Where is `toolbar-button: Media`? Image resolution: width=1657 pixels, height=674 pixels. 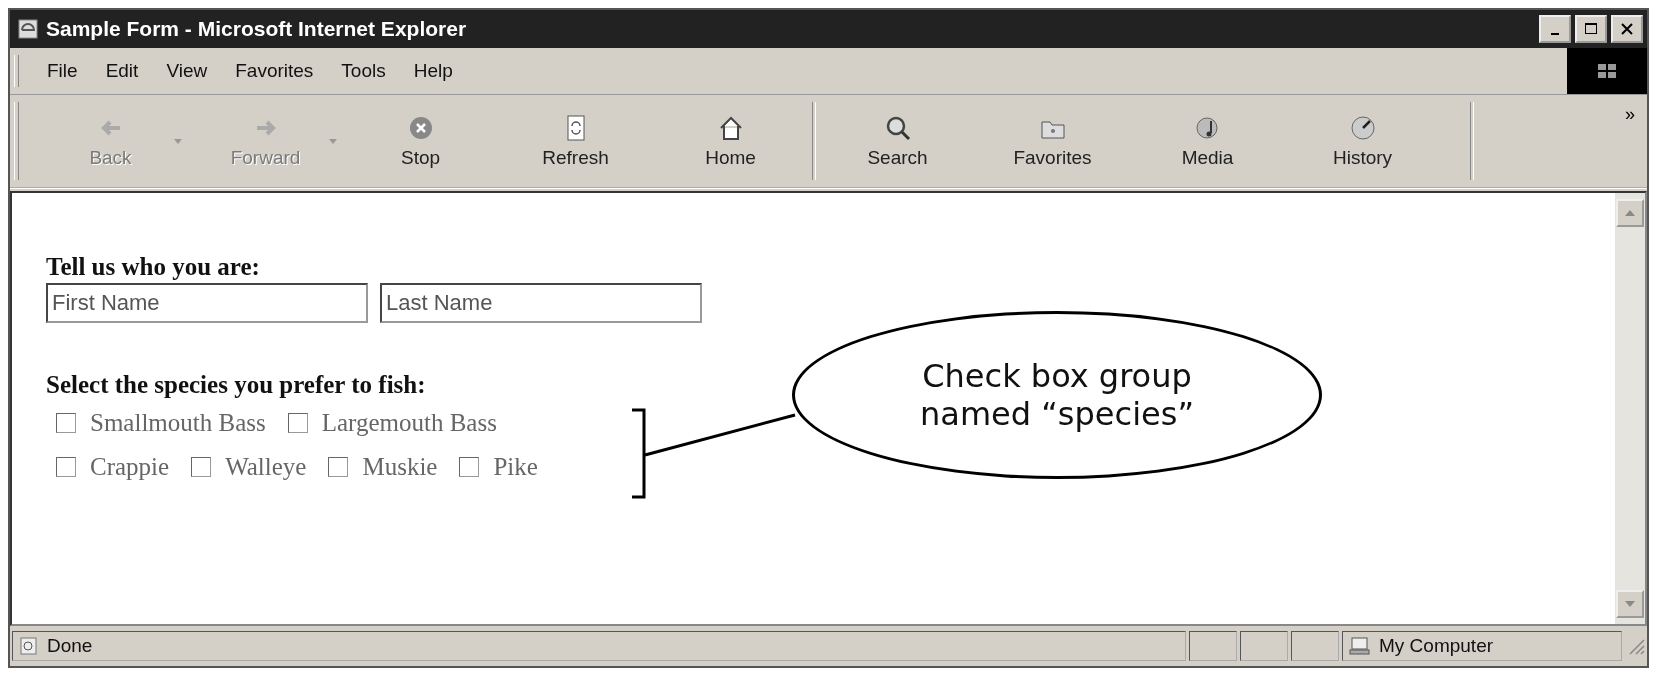 toolbar-button: Media is located at coordinates (1207, 141).